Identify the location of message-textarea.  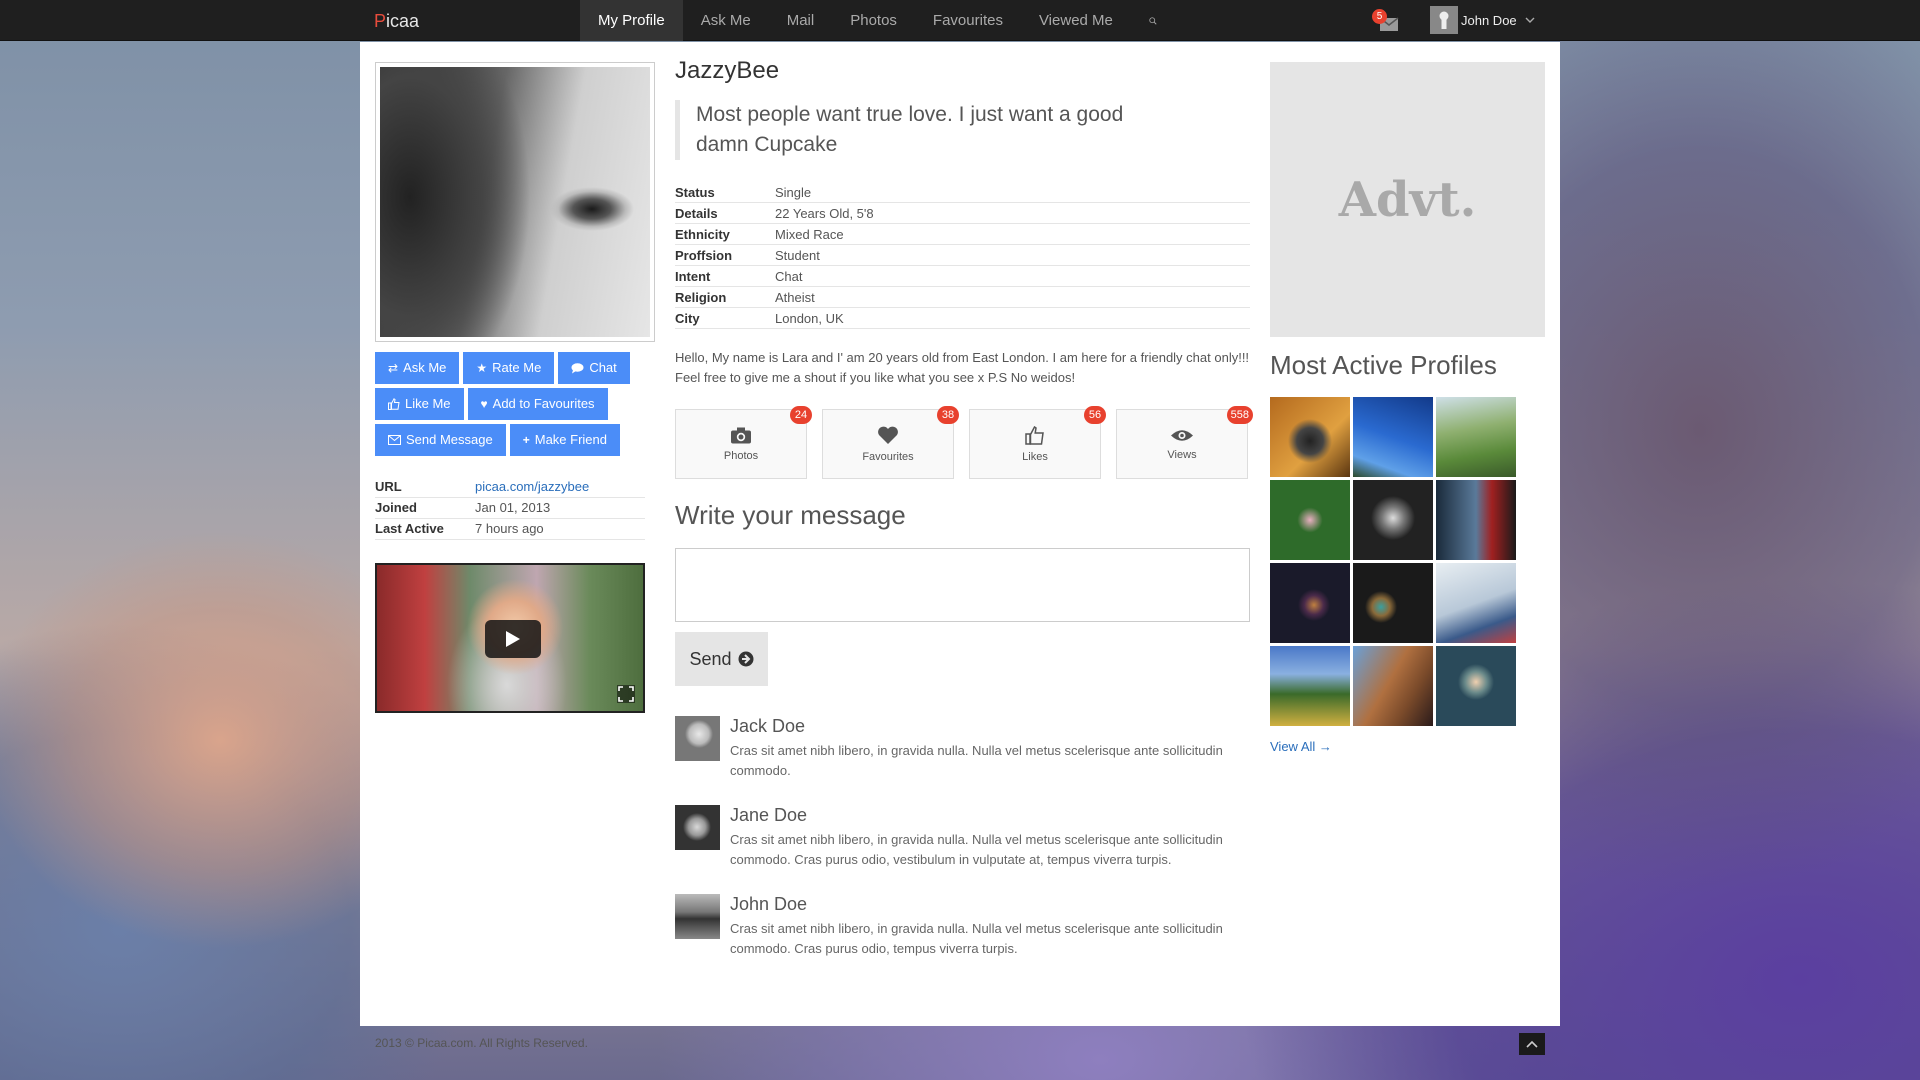
(962, 585).